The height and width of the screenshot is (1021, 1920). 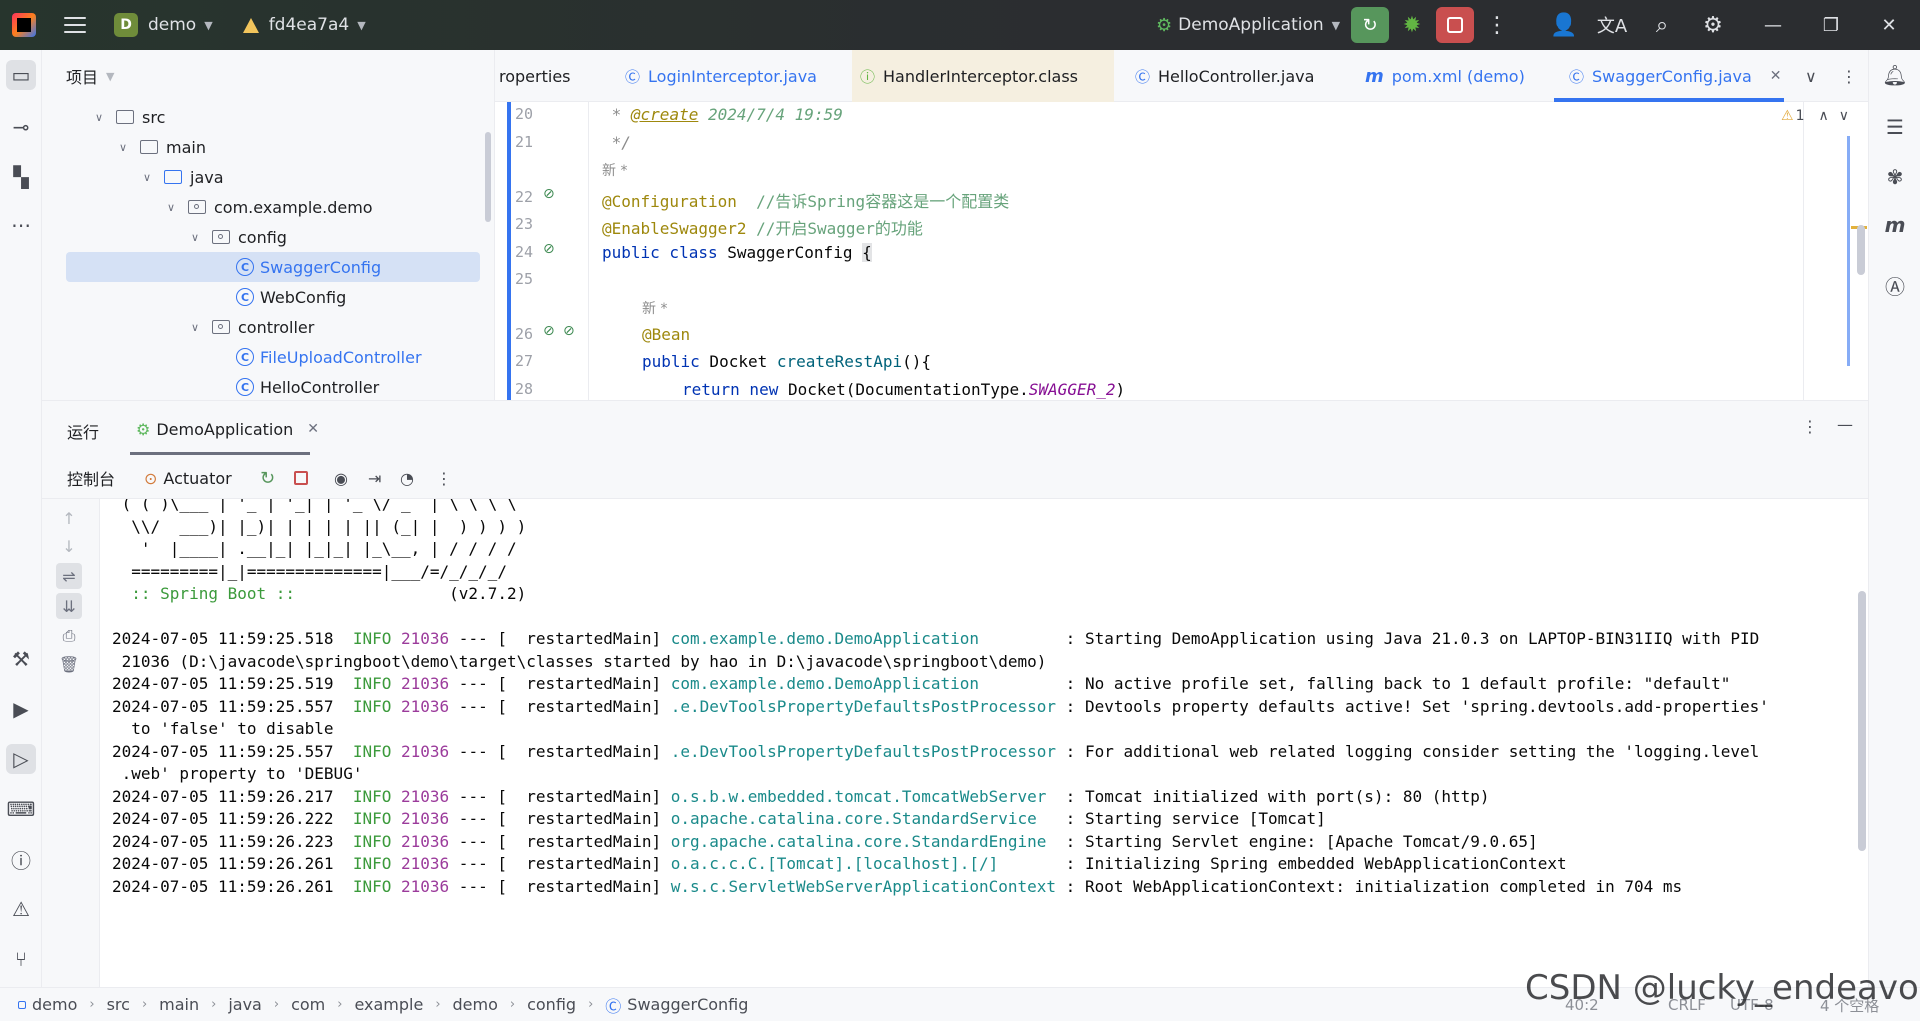 What do you see at coordinates (21, 909) in the screenshot?
I see `warning-tool-icon: ⚠` at bounding box center [21, 909].